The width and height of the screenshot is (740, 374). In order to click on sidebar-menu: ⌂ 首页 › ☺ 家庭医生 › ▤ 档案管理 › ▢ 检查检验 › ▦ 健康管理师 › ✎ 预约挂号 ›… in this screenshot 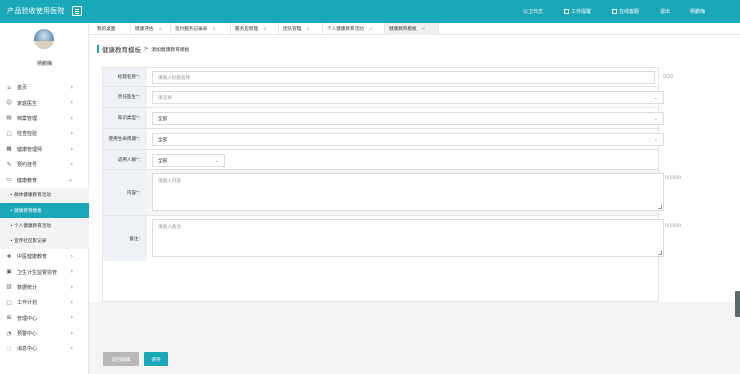, I will do `click(44, 218)`.